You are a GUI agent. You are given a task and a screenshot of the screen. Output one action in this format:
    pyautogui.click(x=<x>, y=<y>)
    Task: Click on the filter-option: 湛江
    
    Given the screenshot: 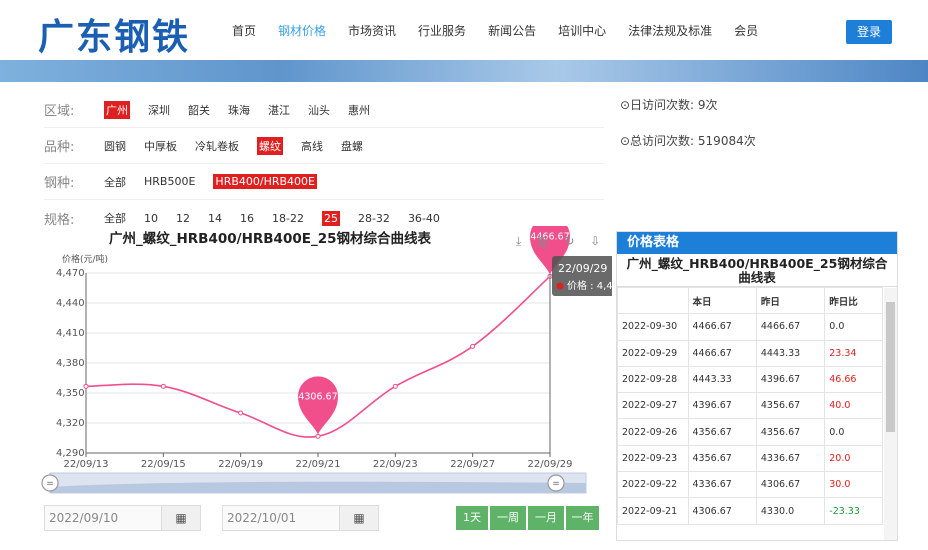 What is the action you would take?
    pyautogui.click(x=279, y=110)
    